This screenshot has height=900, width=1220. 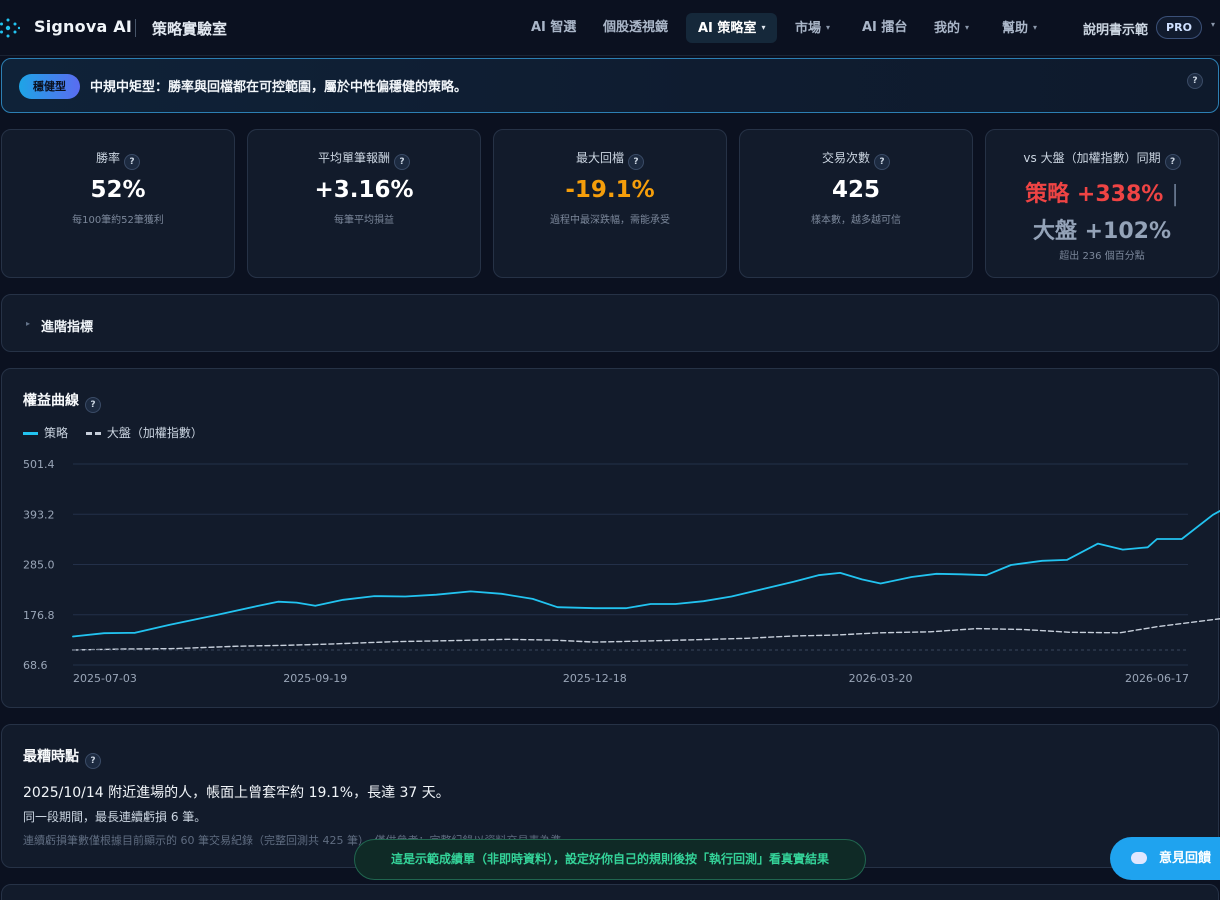 What do you see at coordinates (39, 565) in the screenshot?
I see `y-tick-label: 285.0` at bounding box center [39, 565].